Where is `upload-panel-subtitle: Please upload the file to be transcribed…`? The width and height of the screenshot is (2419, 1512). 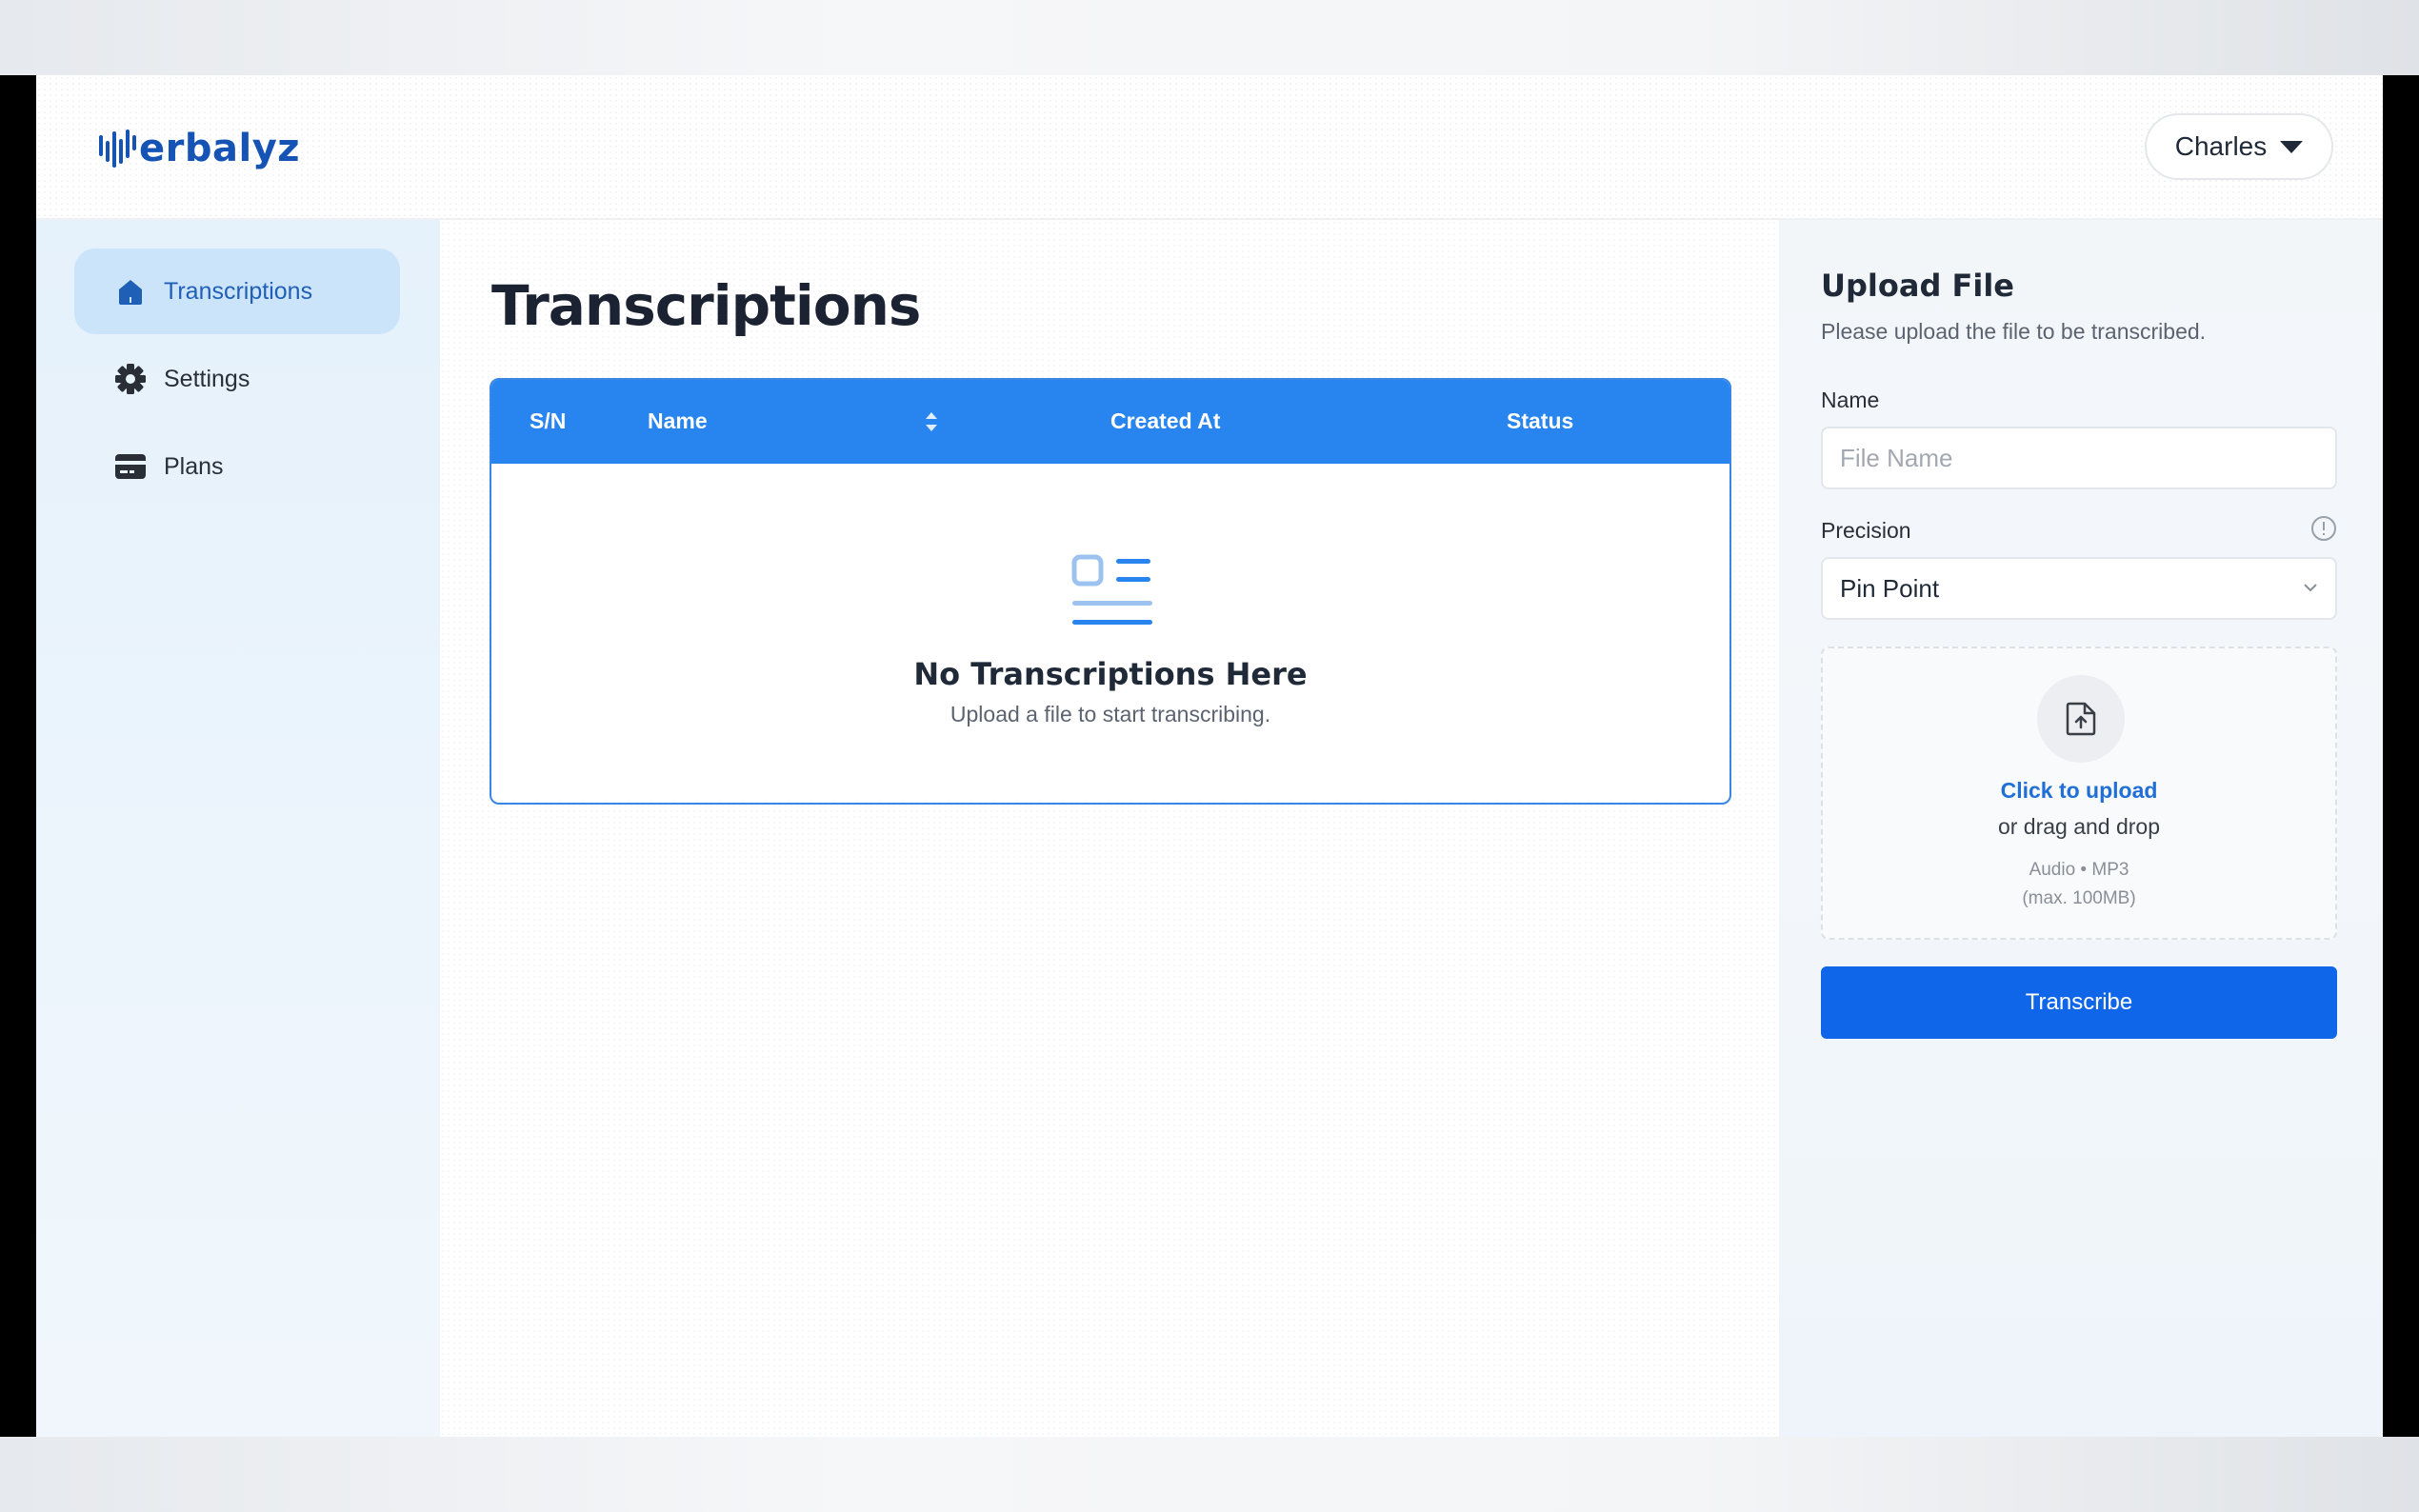
upload-panel-subtitle: Please upload the file to be transcribed… is located at coordinates (2014, 331).